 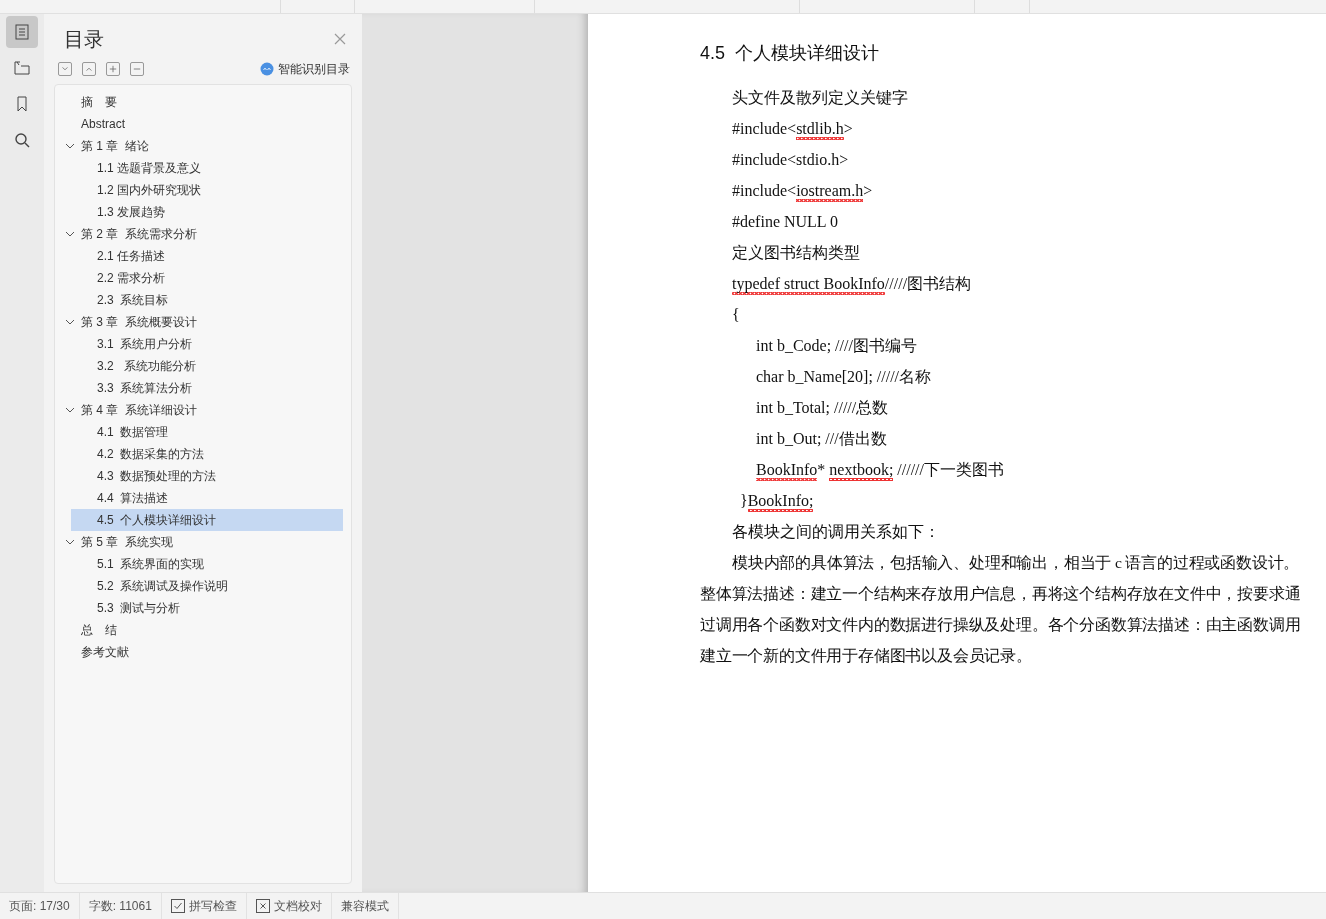 What do you see at coordinates (22, 68) in the screenshot?
I see `folder-icon` at bounding box center [22, 68].